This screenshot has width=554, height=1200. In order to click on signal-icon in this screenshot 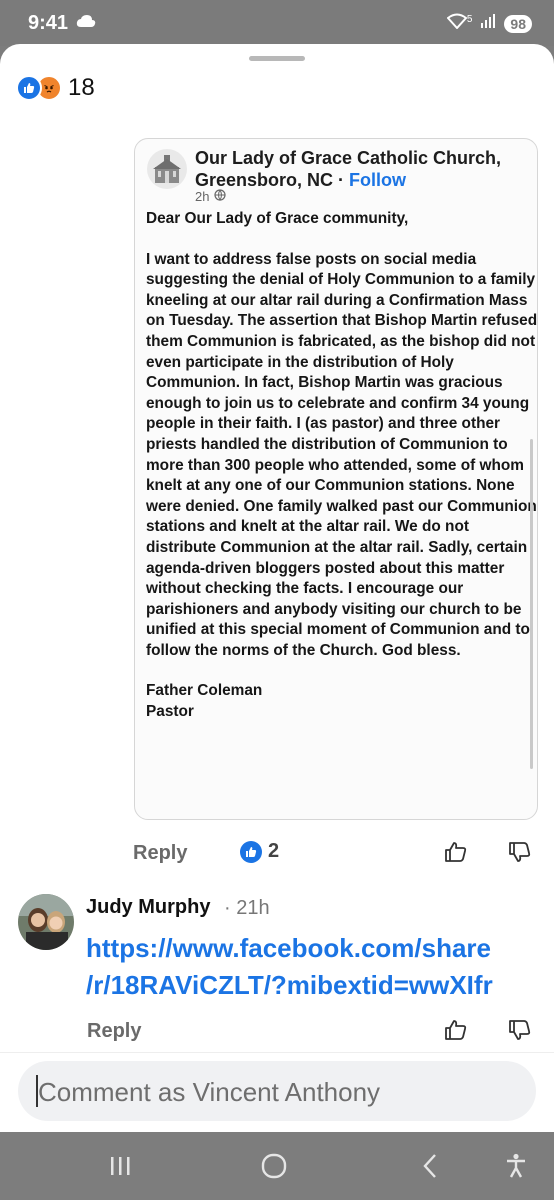, I will do `click(488, 23)`.